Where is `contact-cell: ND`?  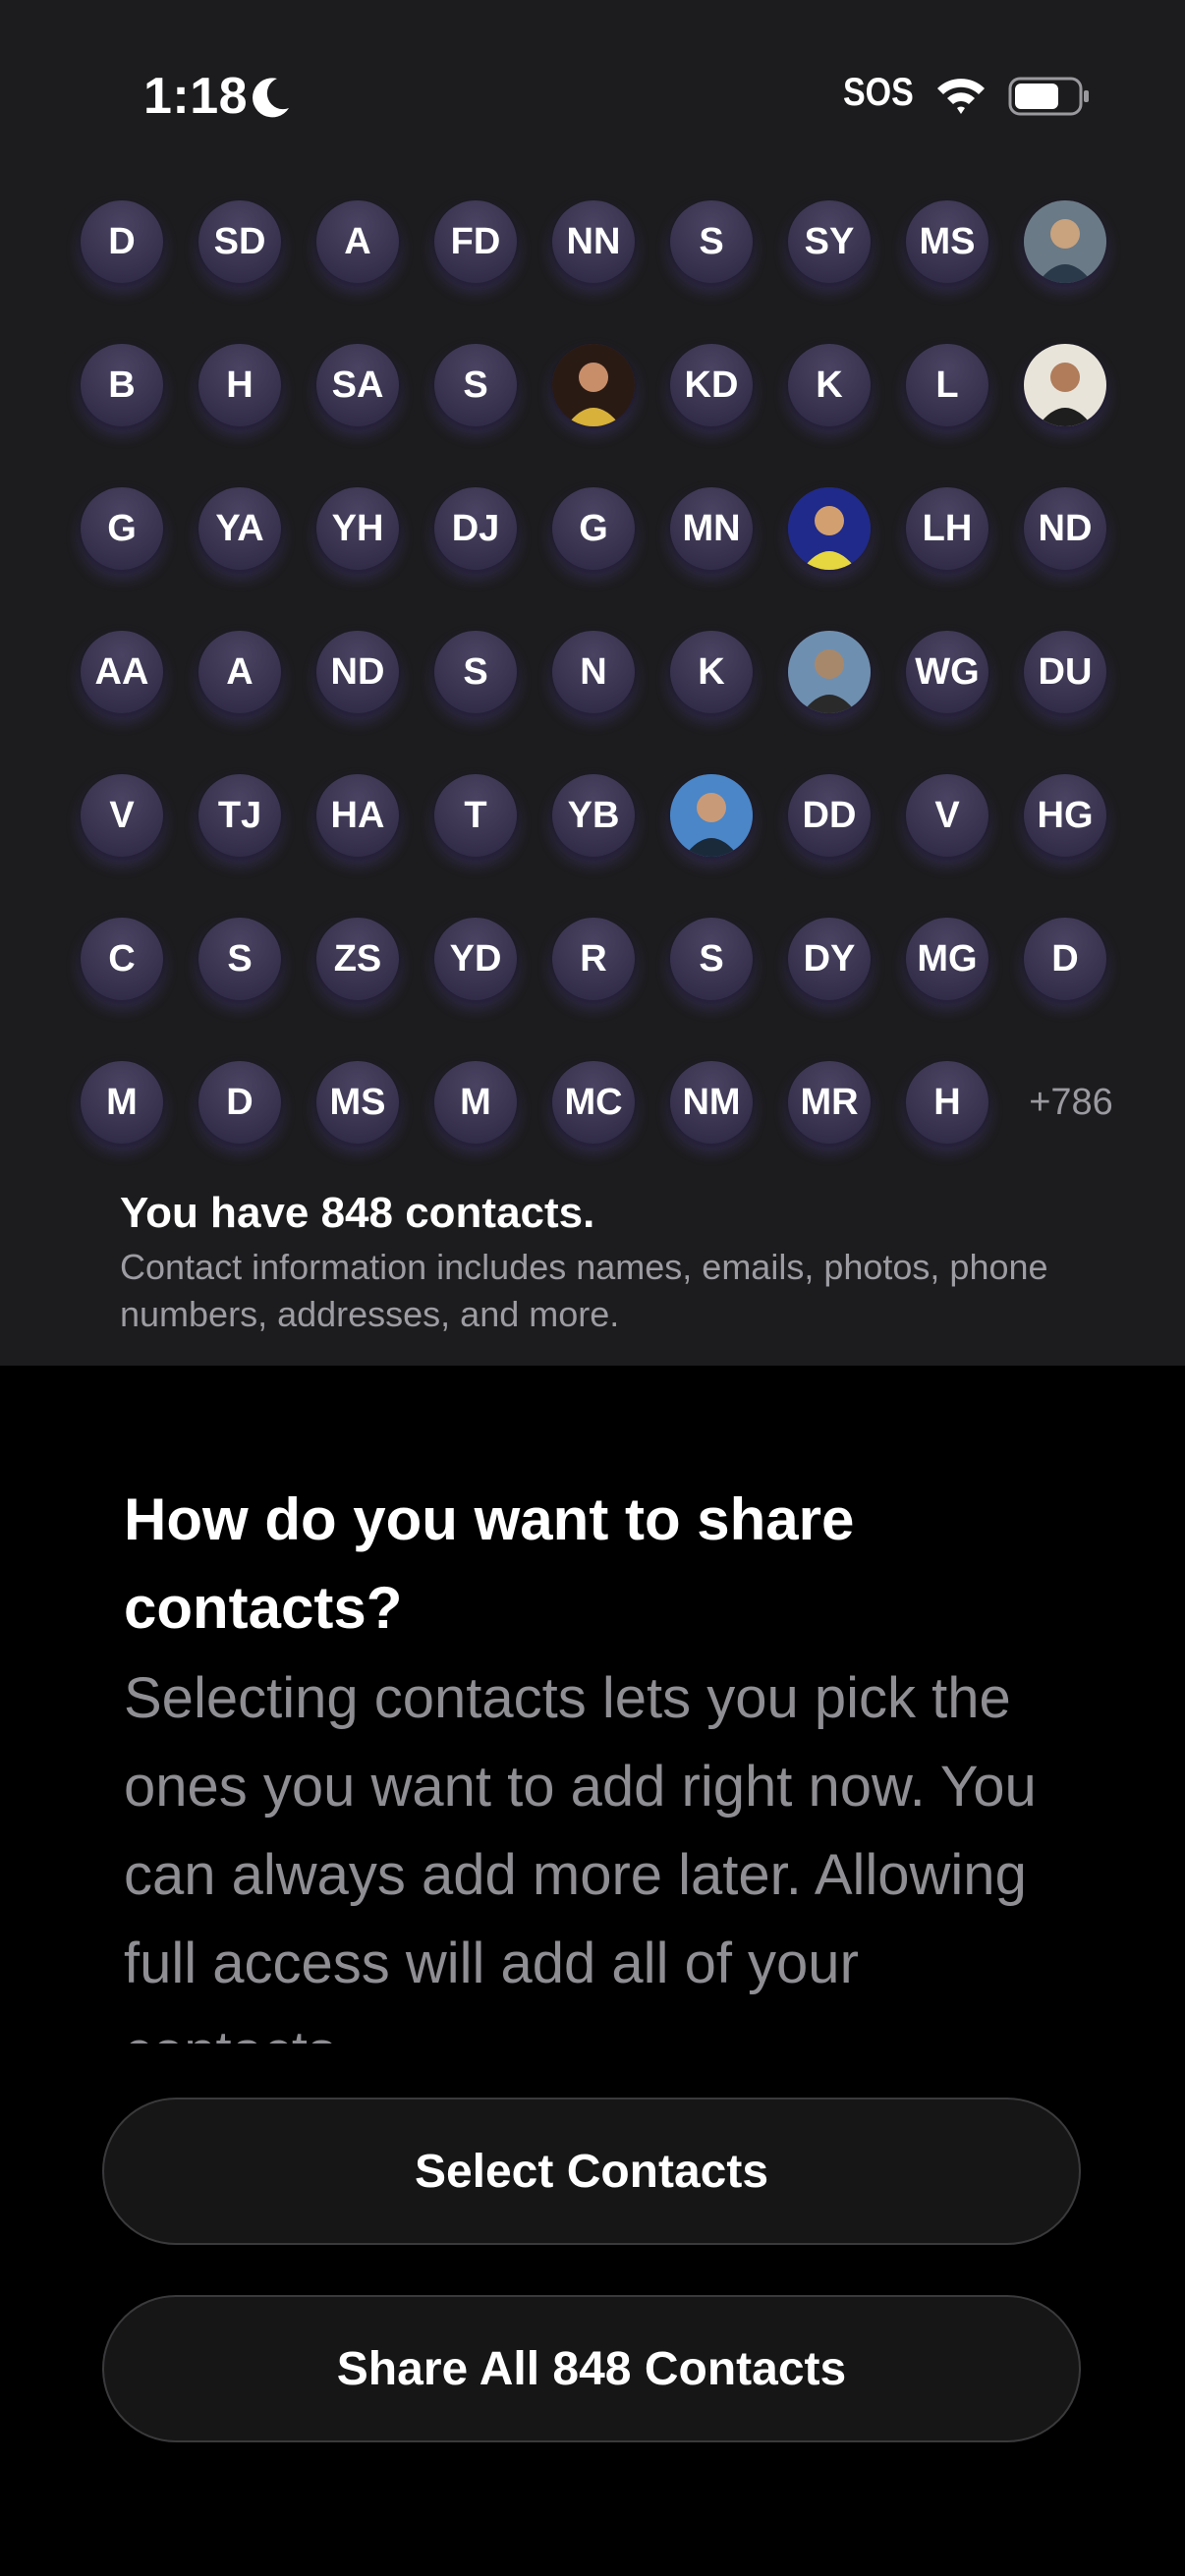 contact-cell: ND is located at coordinates (1081, 559).